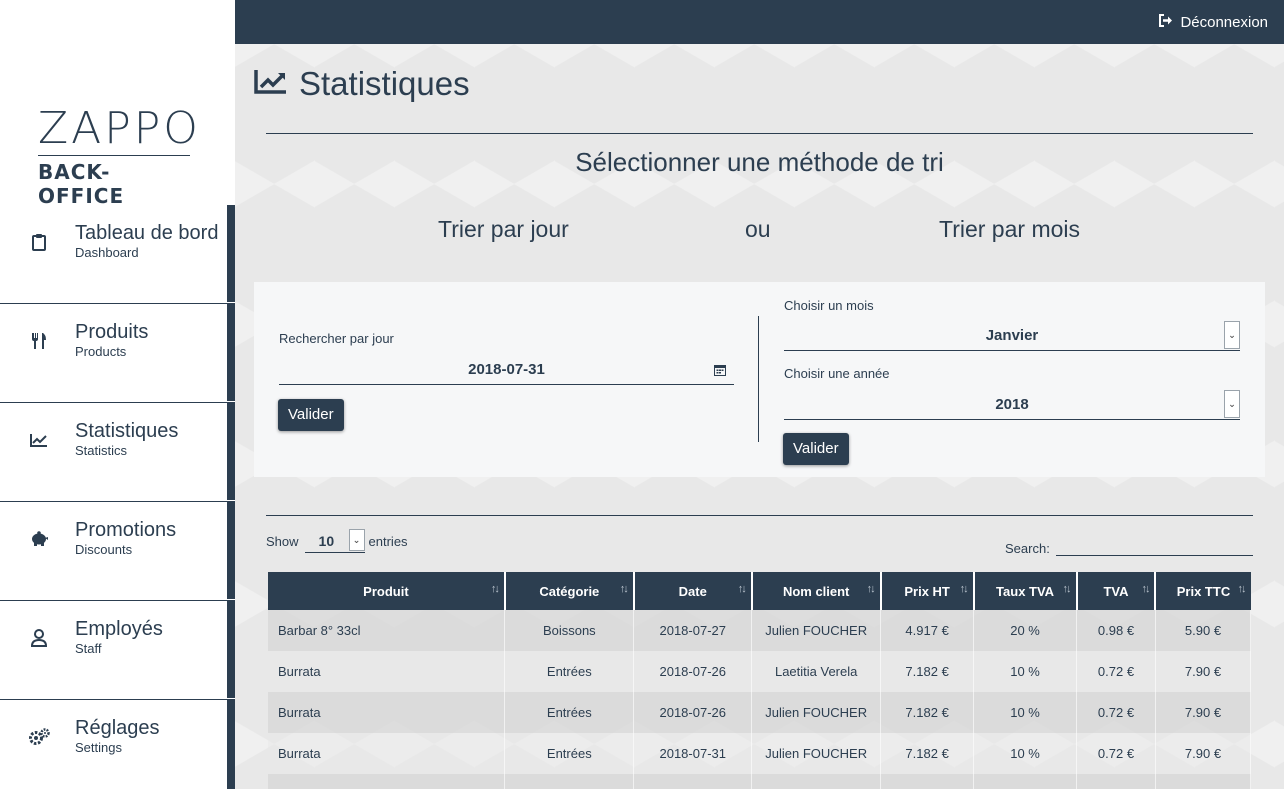  What do you see at coordinates (1203, 591) in the screenshot?
I see `column-header-prix-ttc: Prix TTC ↑↓` at bounding box center [1203, 591].